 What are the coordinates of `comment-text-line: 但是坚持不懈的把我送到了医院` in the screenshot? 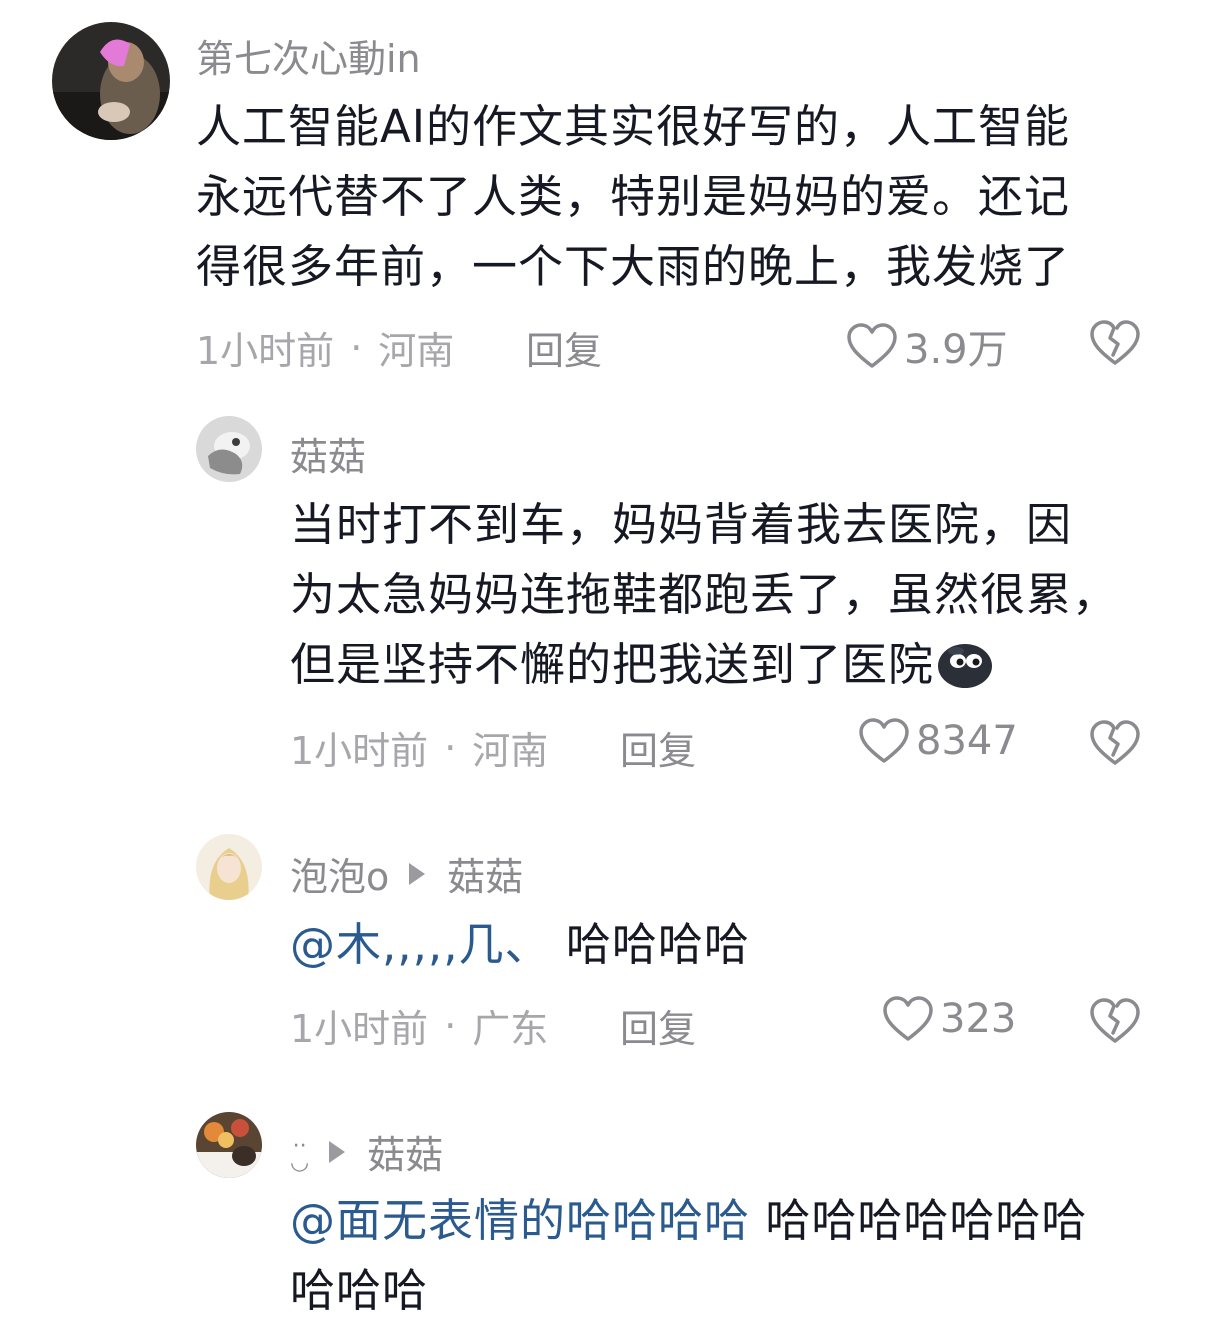 It's located at (704, 665).